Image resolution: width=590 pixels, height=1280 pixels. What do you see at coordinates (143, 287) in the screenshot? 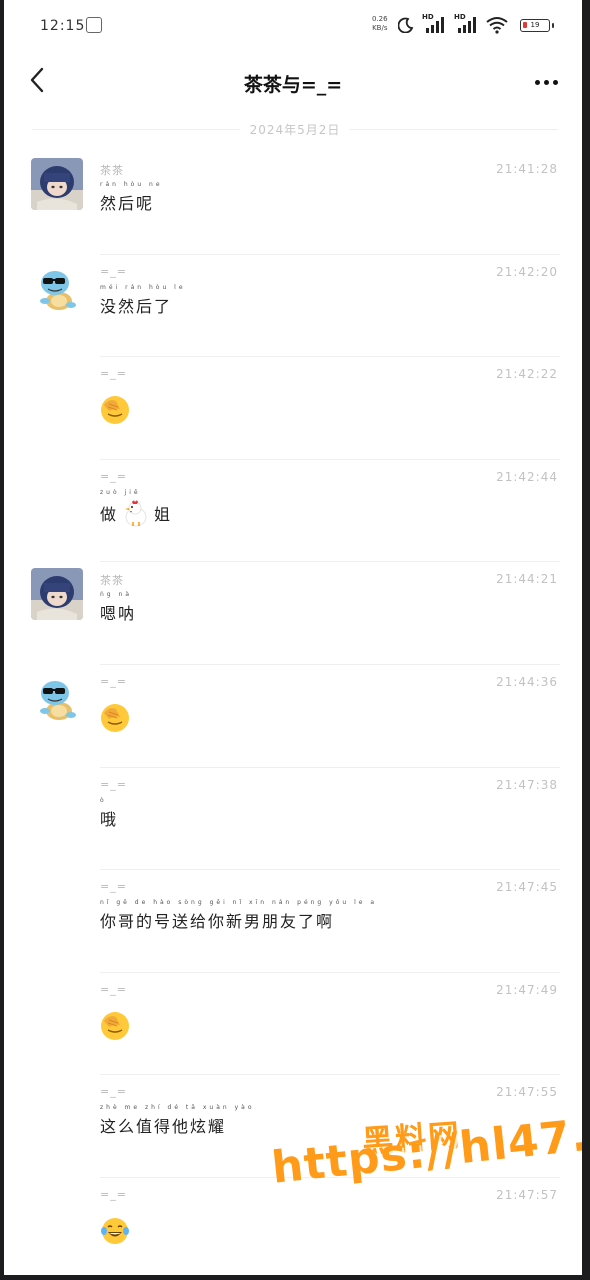
I see `pinyin-text: méi rán hòu le` at bounding box center [143, 287].